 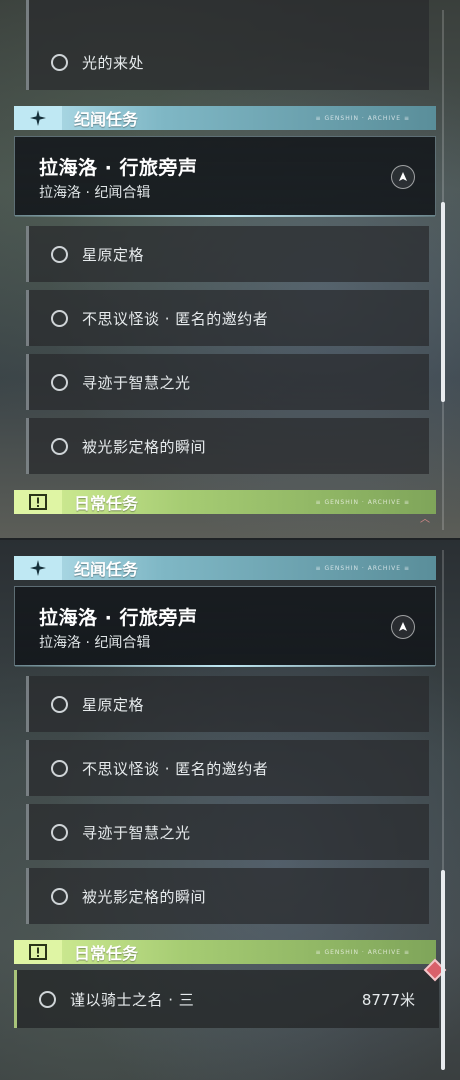 What do you see at coordinates (227, 62) in the screenshot?
I see `quest-row-light-origin: 光的来处` at bounding box center [227, 62].